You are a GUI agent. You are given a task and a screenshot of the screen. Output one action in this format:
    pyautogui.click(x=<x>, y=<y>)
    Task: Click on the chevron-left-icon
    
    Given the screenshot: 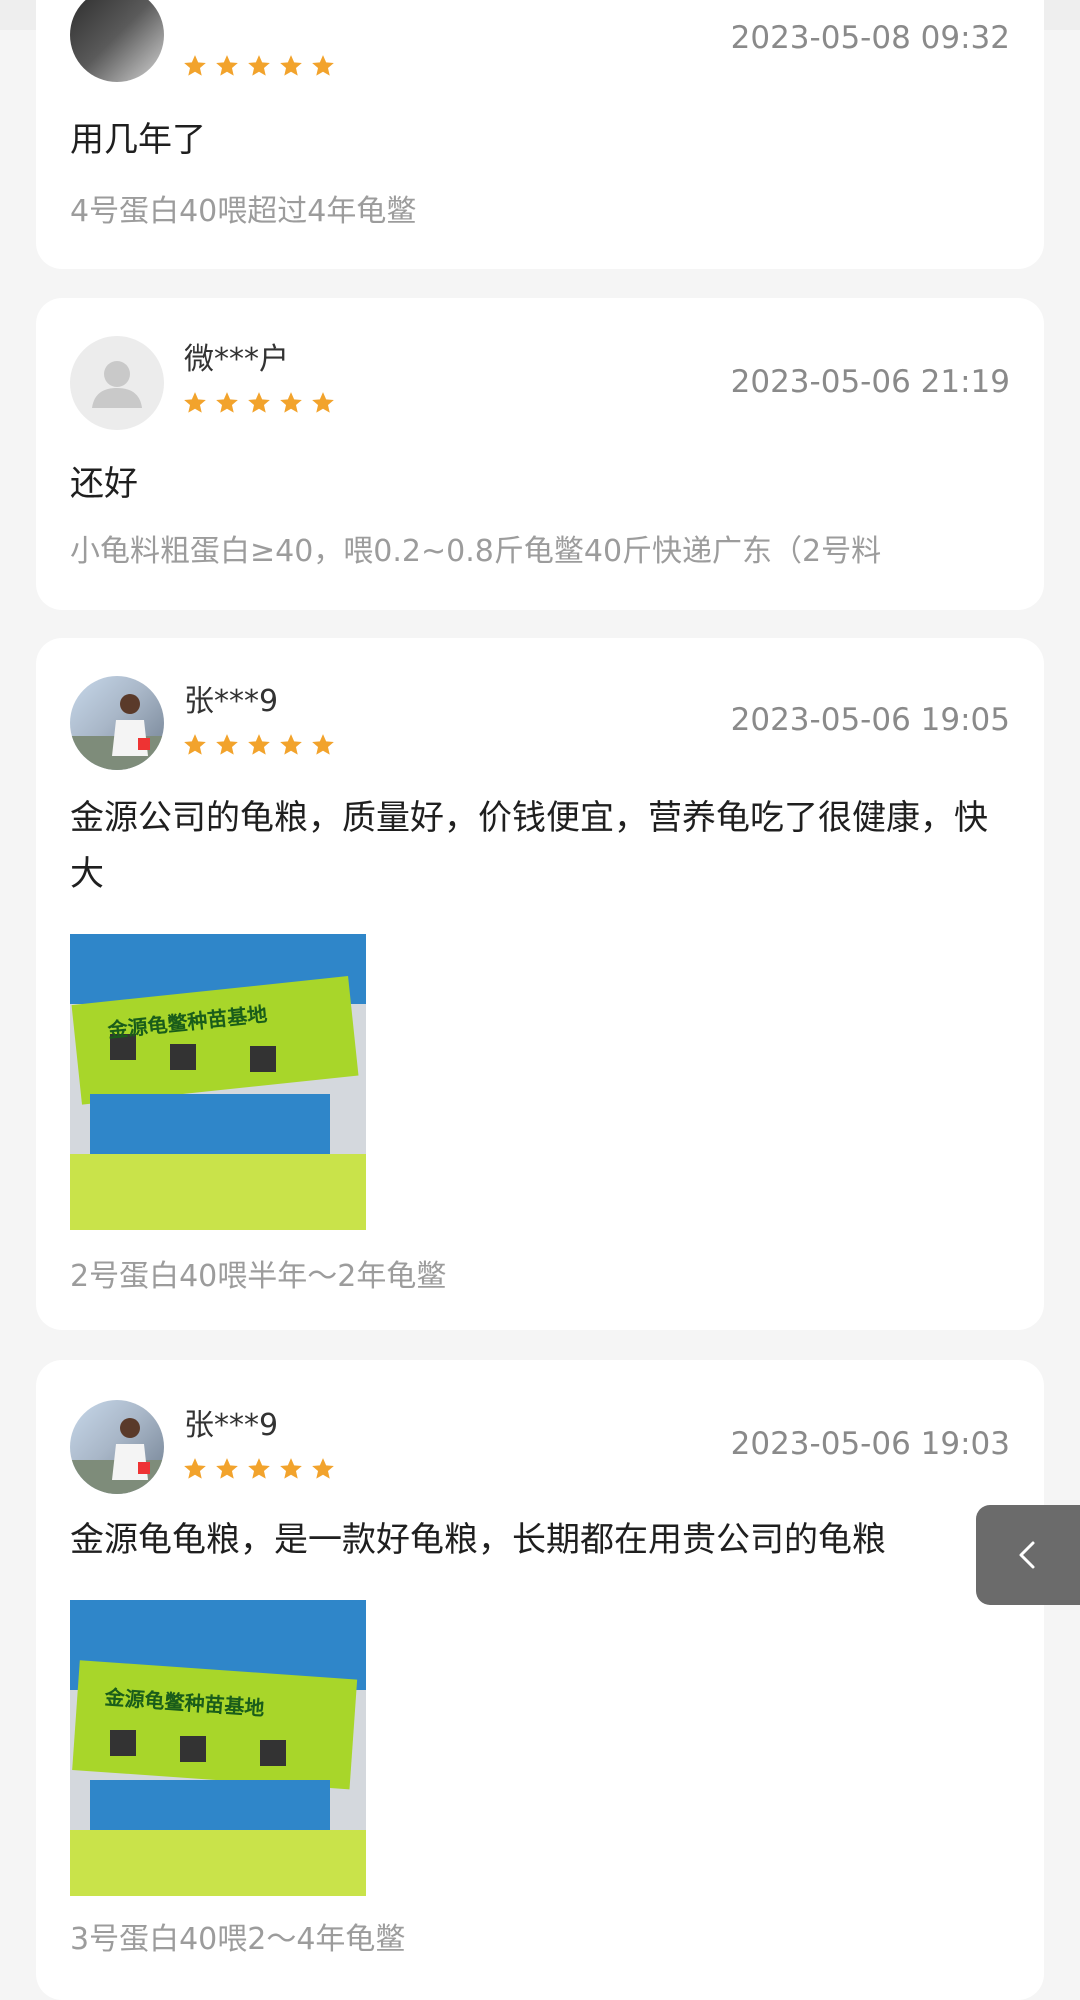 What is the action you would take?
    pyautogui.click(x=1027, y=1555)
    